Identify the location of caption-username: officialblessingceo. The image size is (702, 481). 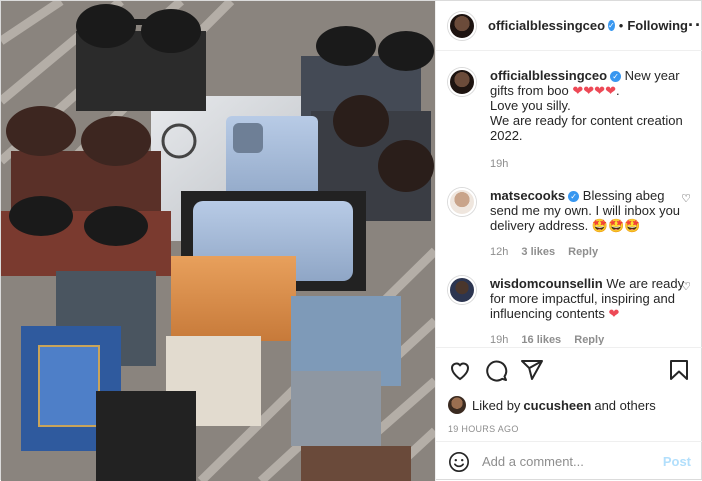
(548, 75).